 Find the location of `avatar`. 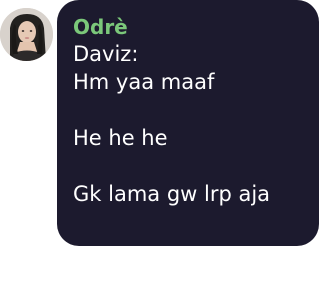

avatar is located at coordinates (26, 34).